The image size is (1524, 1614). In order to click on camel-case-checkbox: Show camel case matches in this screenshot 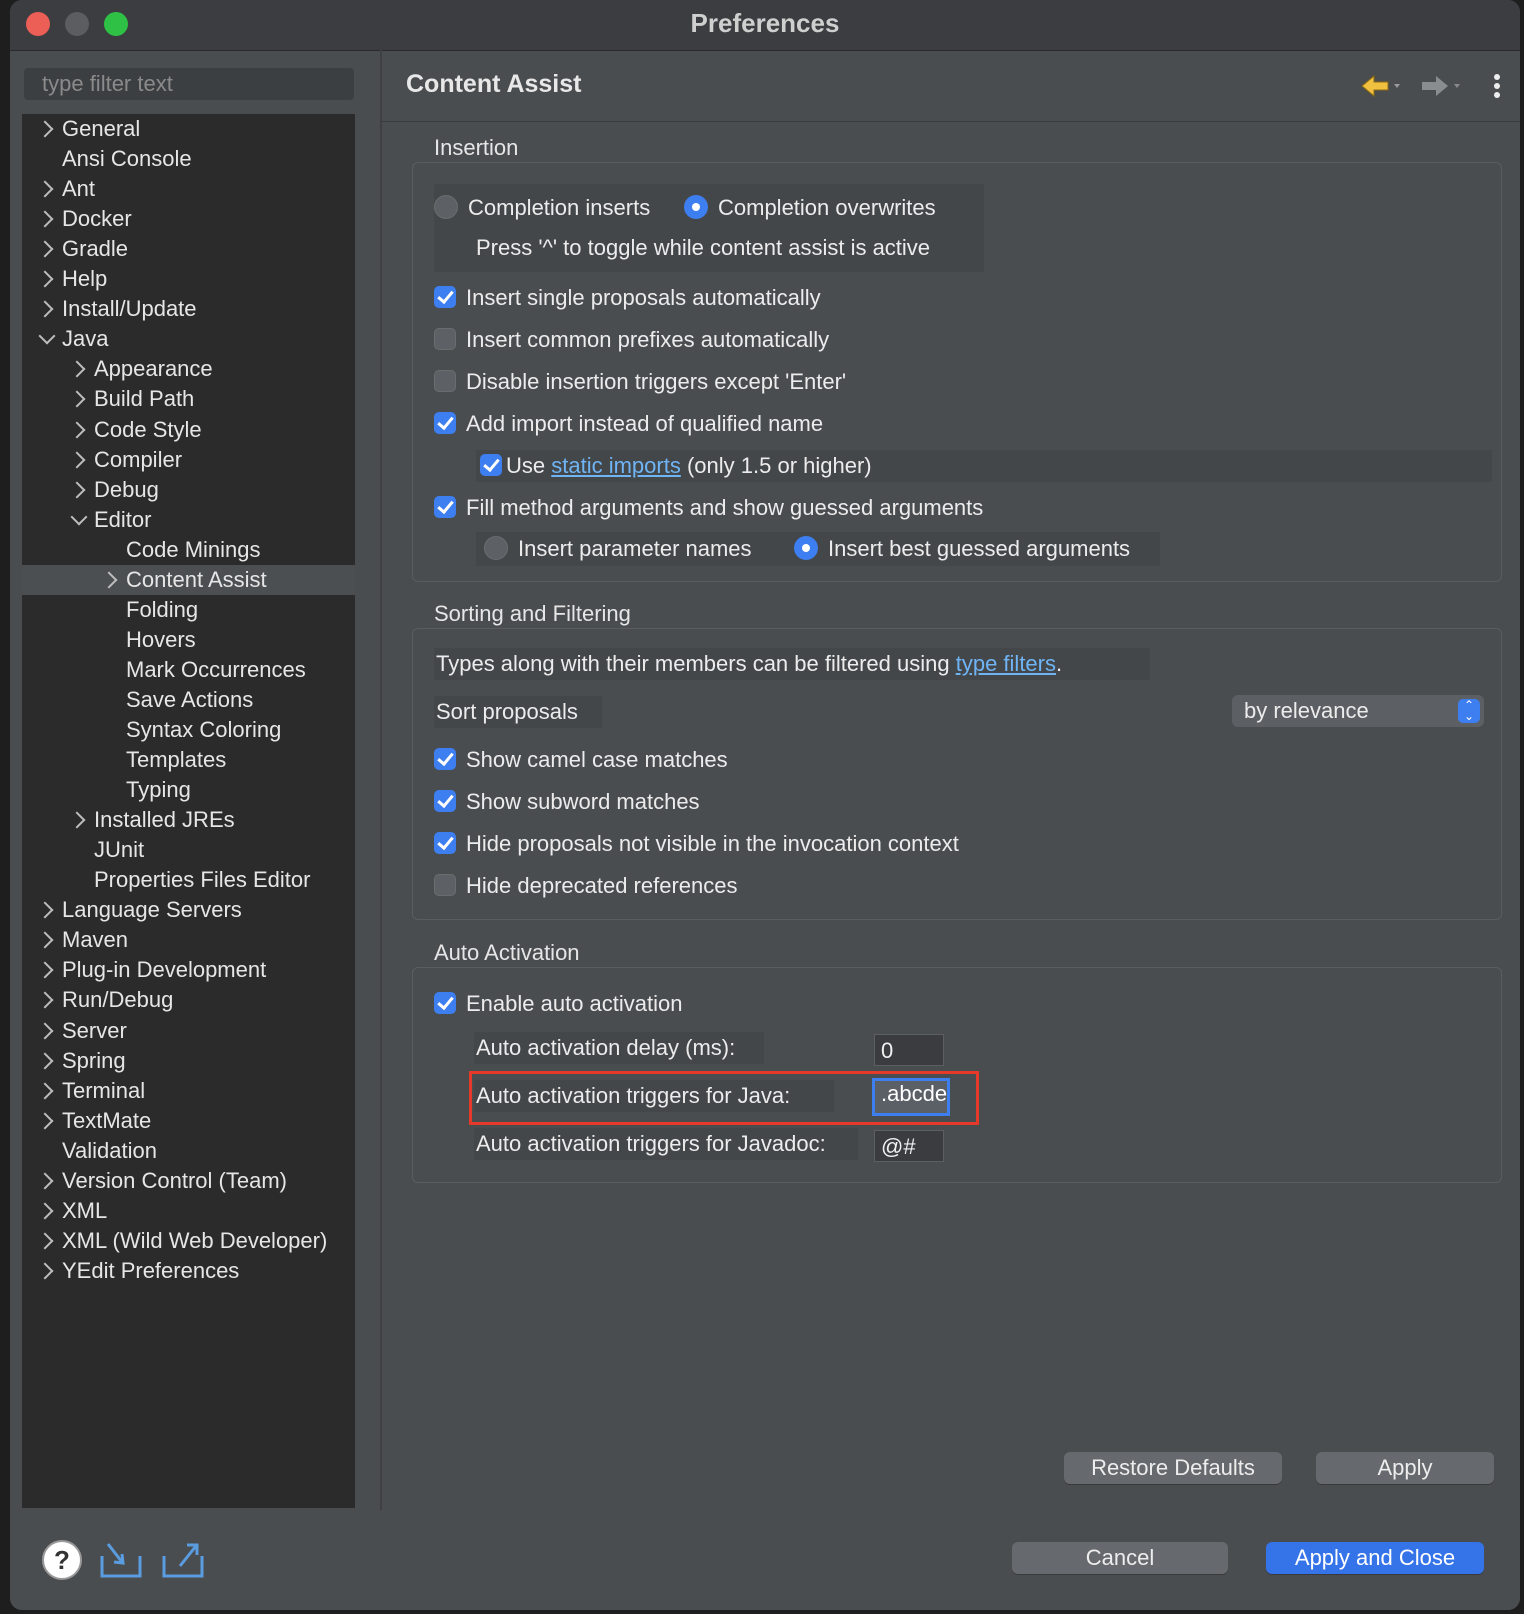, I will do `click(581, 760)`.